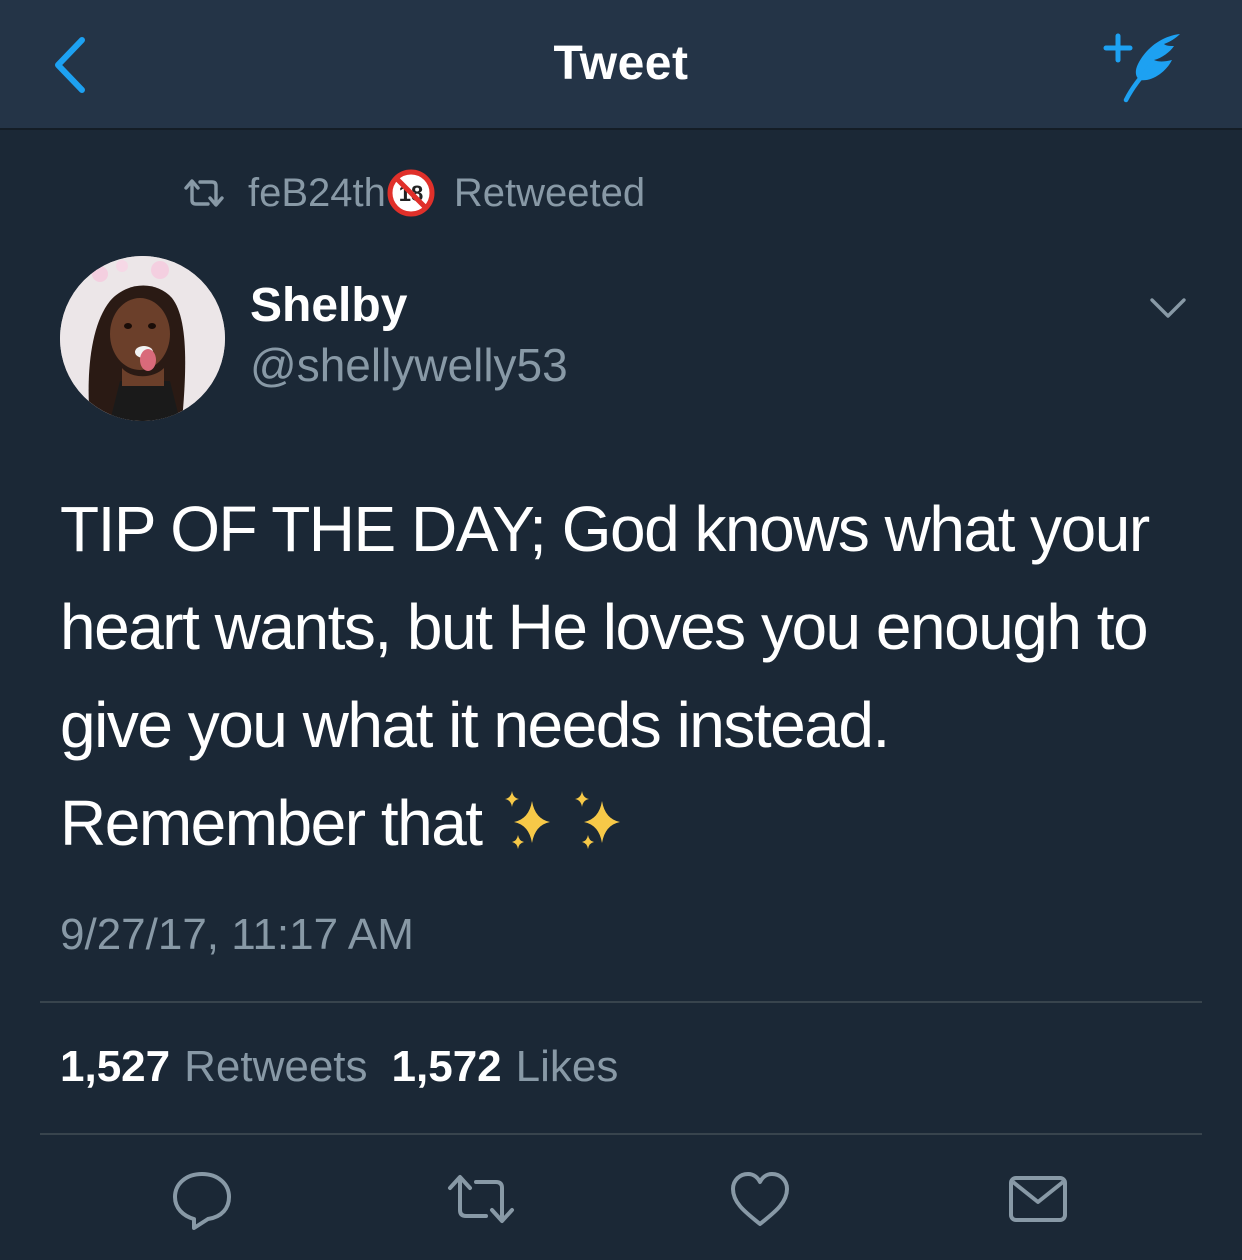 The height and width of the screenshot is (1260, 1242). Describe the element at coordinates (271, 823) in the screenshot. I see `tweet-text-line: Remember that` at that location.